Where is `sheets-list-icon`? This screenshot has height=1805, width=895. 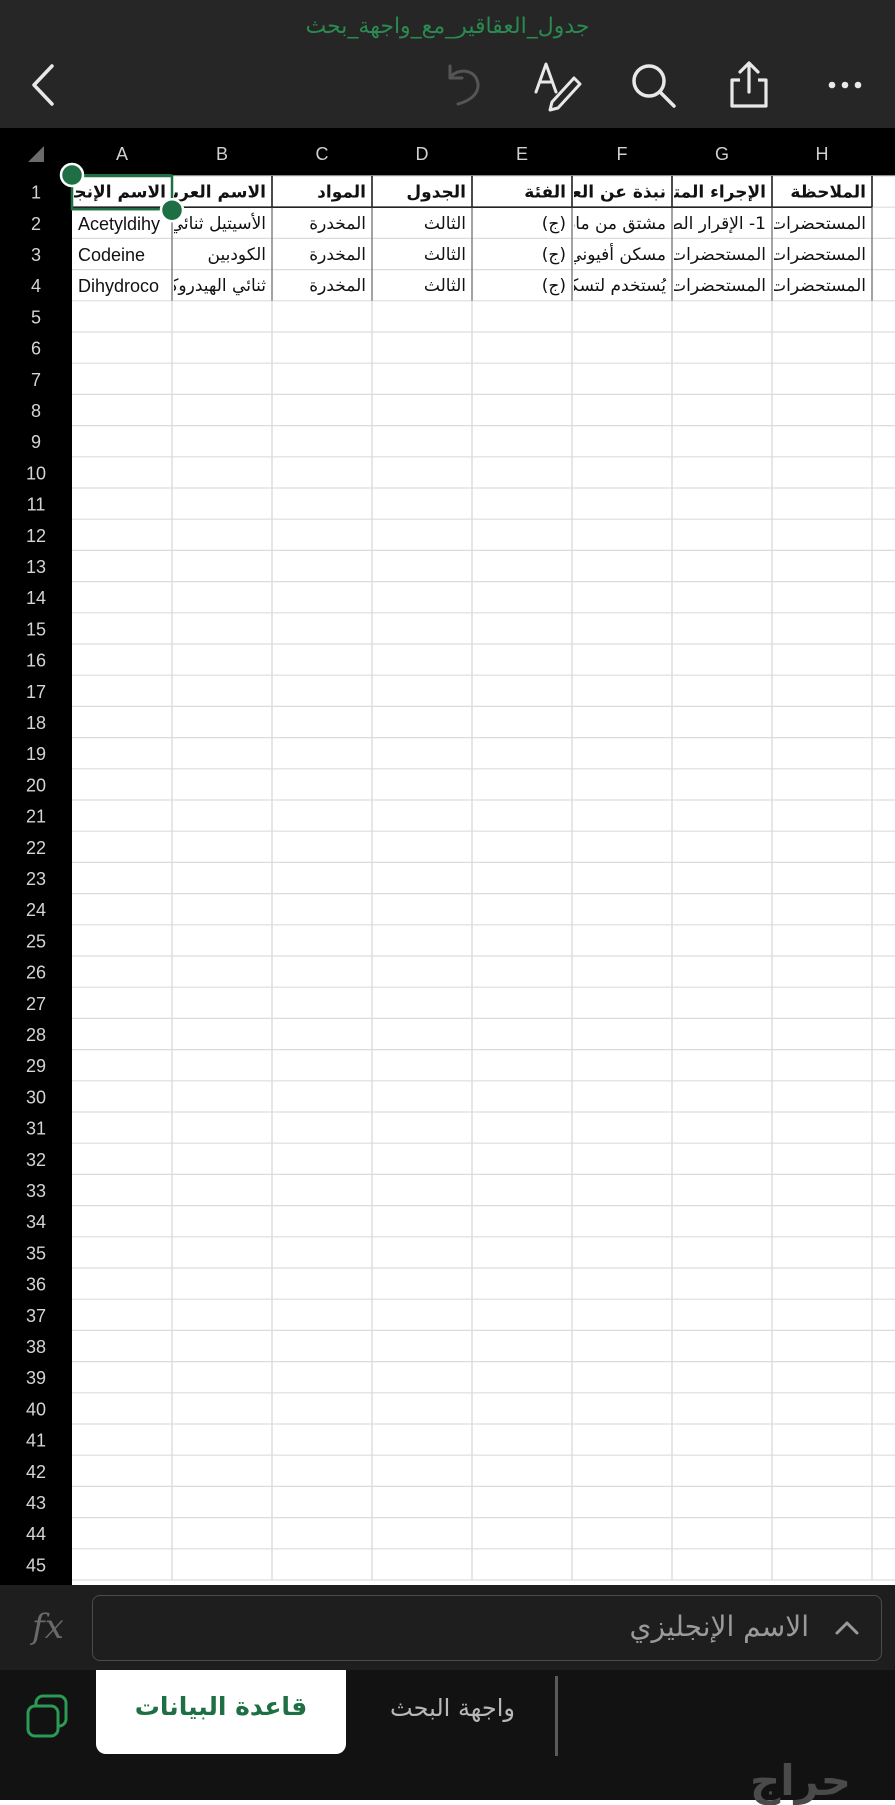
sheets-list-icon is located at coordinates (48, 1716).